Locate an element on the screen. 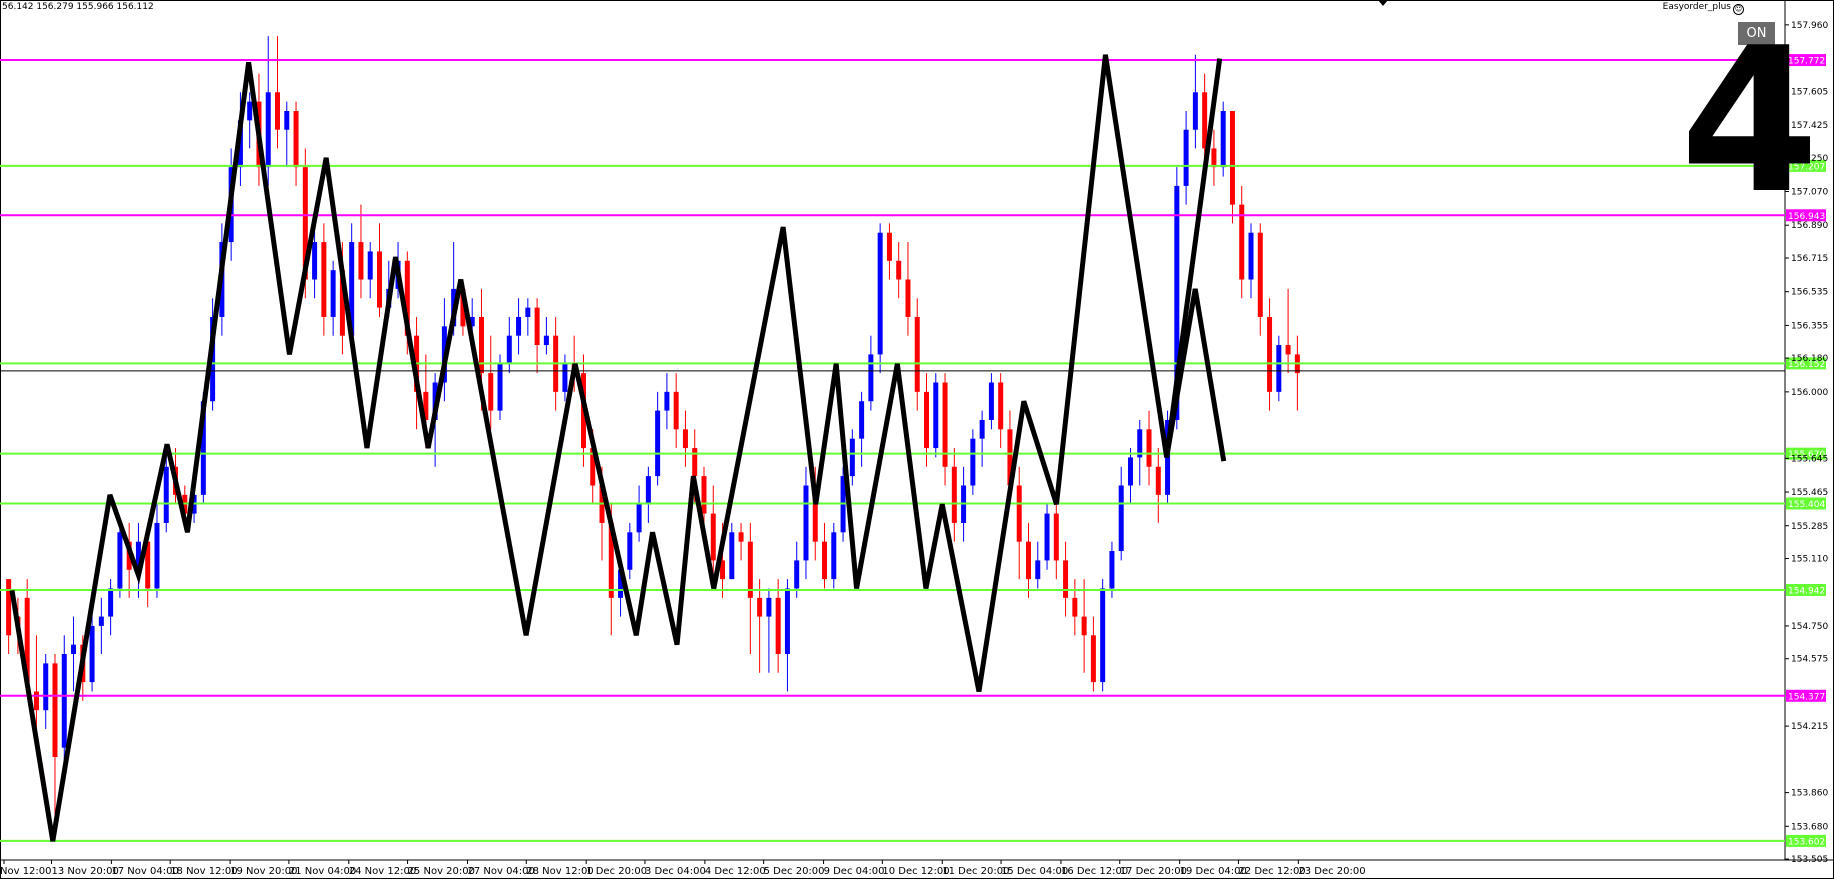  price-tick-label: 154.215 is located at coordinates (1809, 727).